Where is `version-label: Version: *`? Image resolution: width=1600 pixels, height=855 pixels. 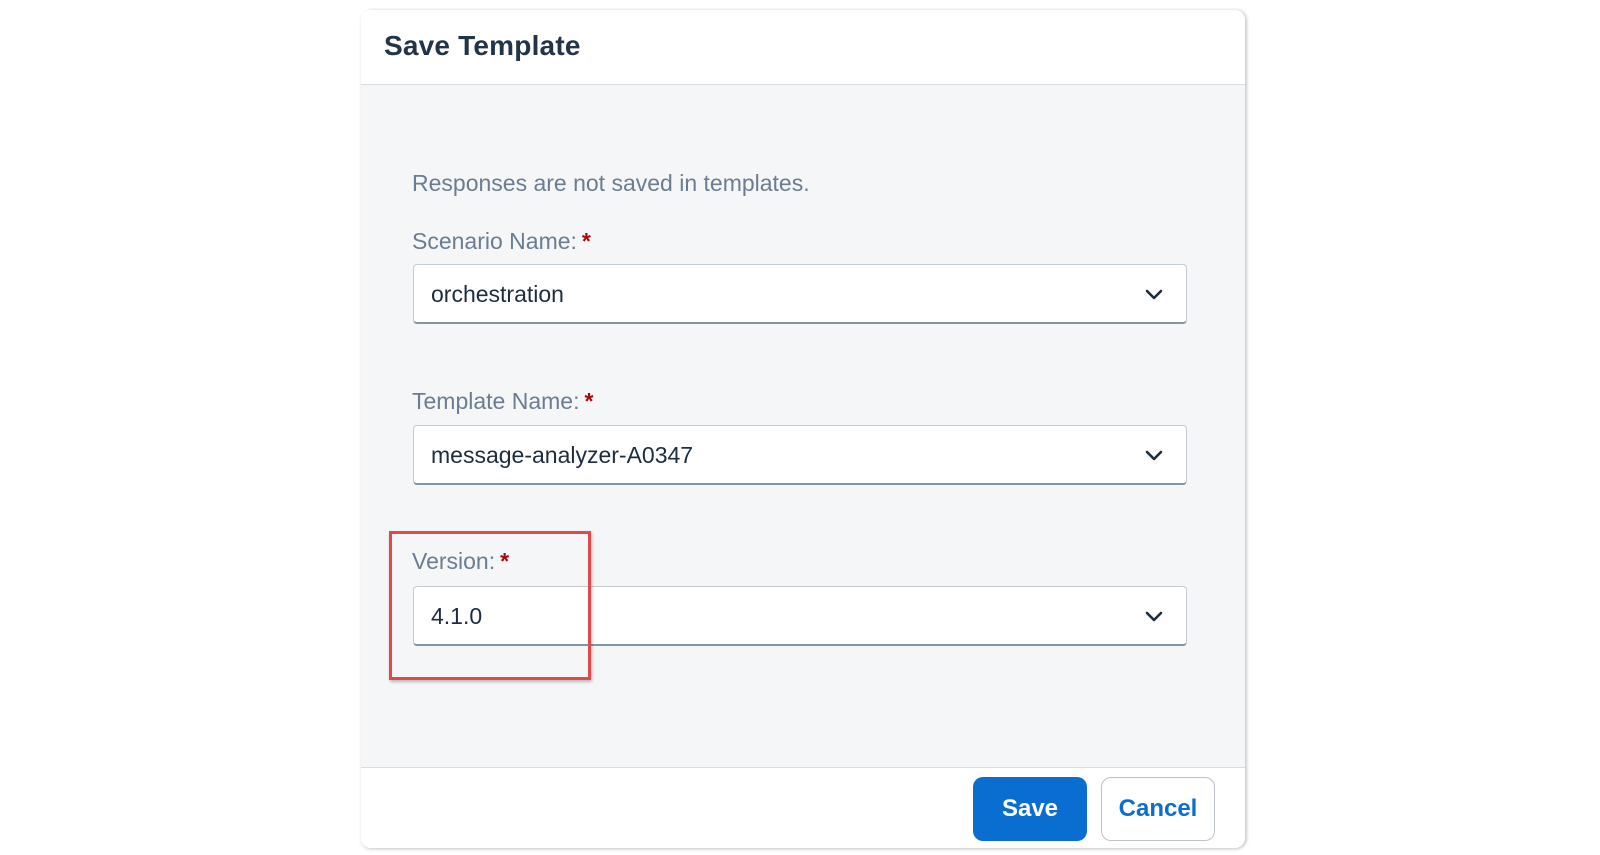 version-label: Version: * is located at coordinates (460, 561).